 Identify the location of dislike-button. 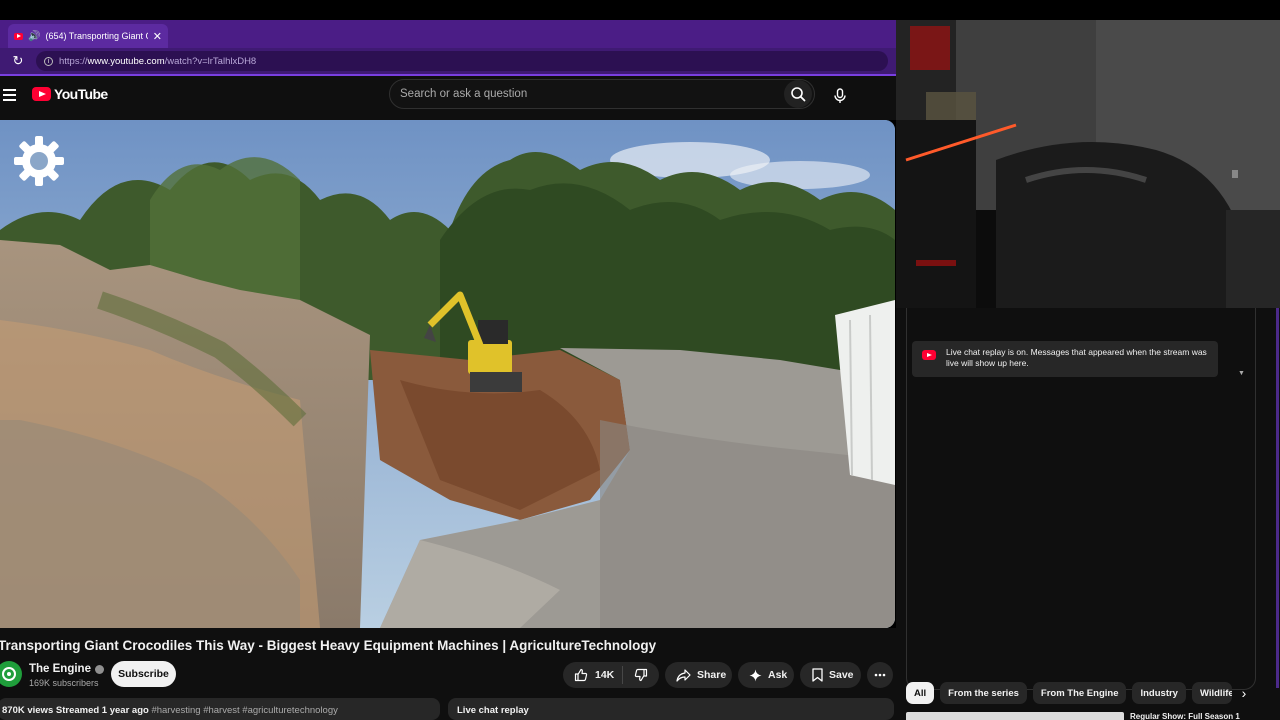
(641, 675).